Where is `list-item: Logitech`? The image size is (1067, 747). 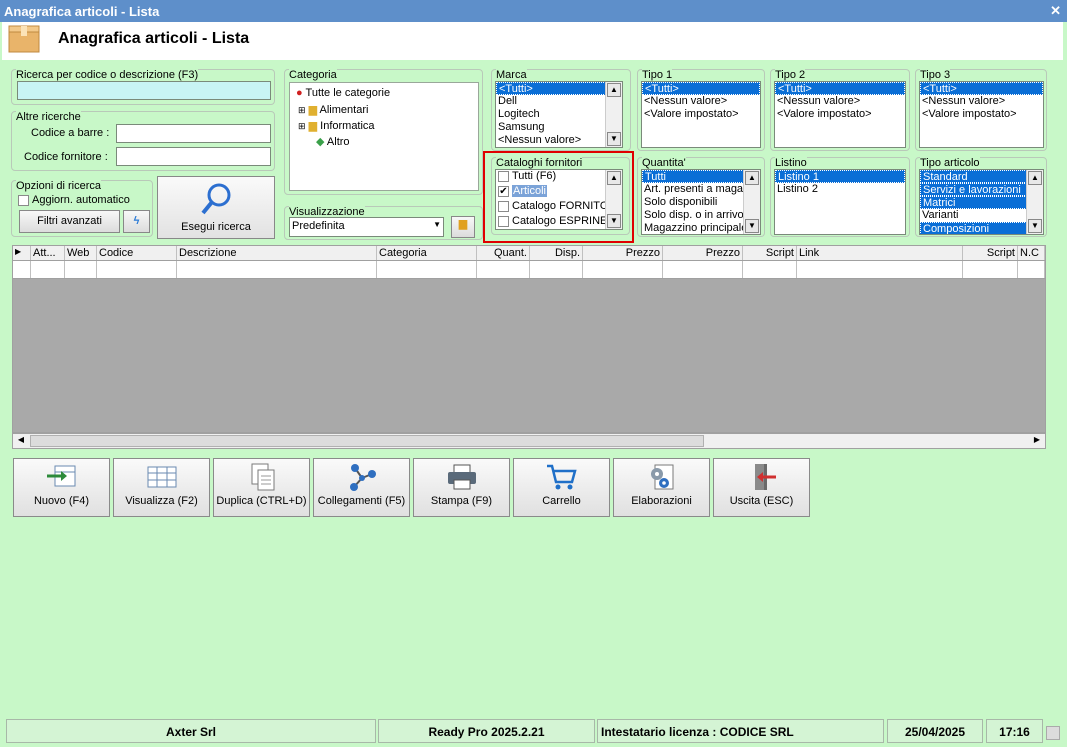
list-item: Logitech is located at coordinates (559, 114).